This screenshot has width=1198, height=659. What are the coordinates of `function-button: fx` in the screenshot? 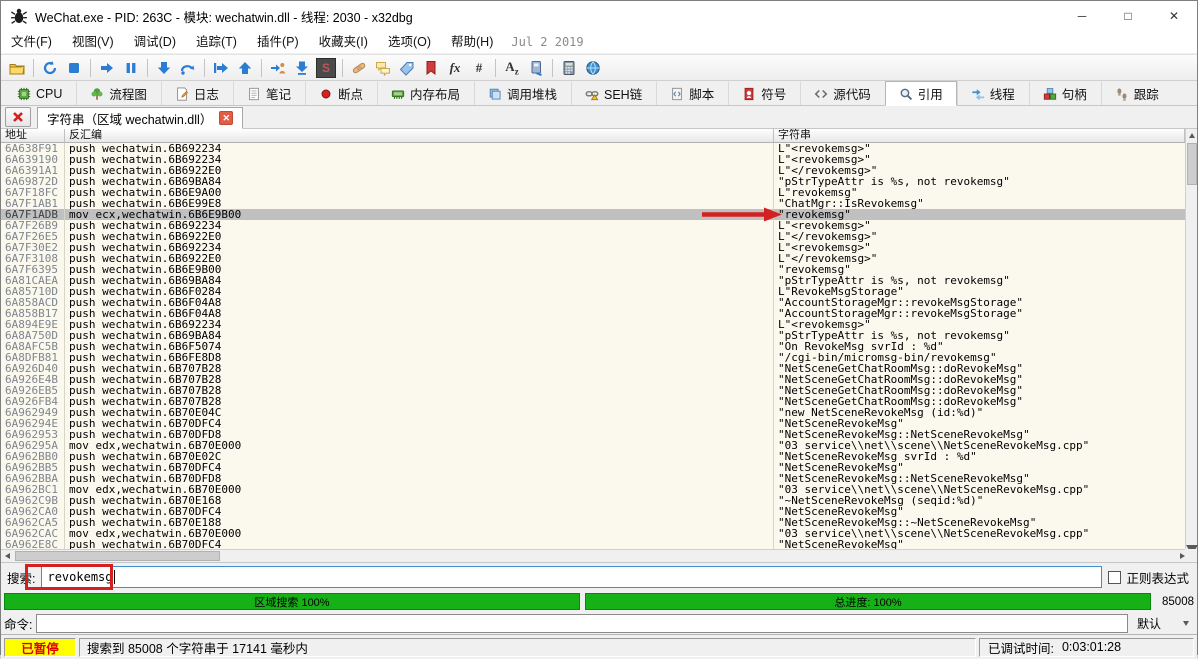 It's located at (455, 67).